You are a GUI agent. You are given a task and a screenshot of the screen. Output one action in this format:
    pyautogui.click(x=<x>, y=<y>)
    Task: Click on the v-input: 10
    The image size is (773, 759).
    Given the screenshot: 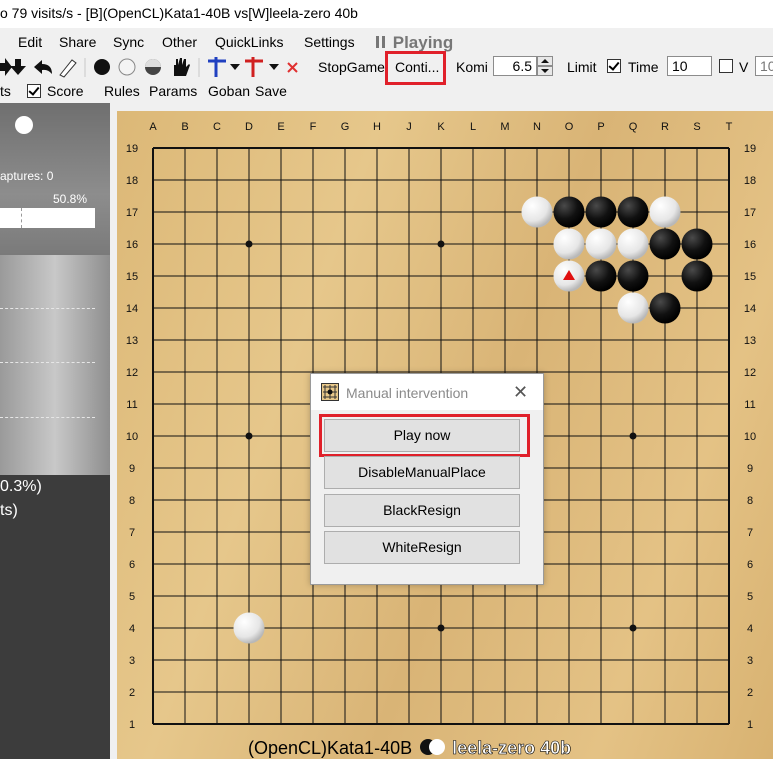 What is the action you would take?
    pyautogui.click(x=764, y=66)
    